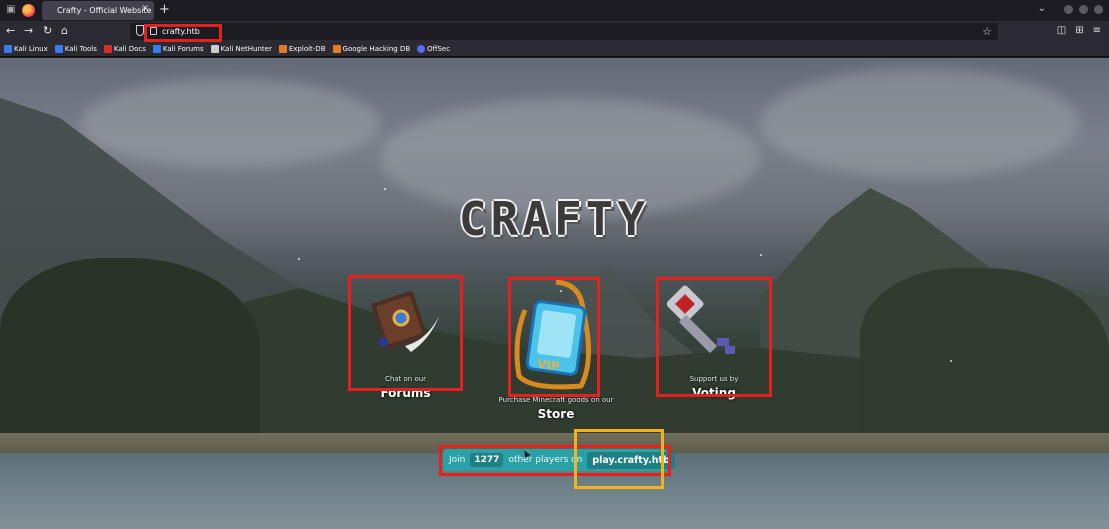 The image size is (1109, 529). What do you see at coordinates (556, 400) in the screenshot?
I see `store-subtitle: Purchase Minecraft goods on our` at bounding box center [556, 400].